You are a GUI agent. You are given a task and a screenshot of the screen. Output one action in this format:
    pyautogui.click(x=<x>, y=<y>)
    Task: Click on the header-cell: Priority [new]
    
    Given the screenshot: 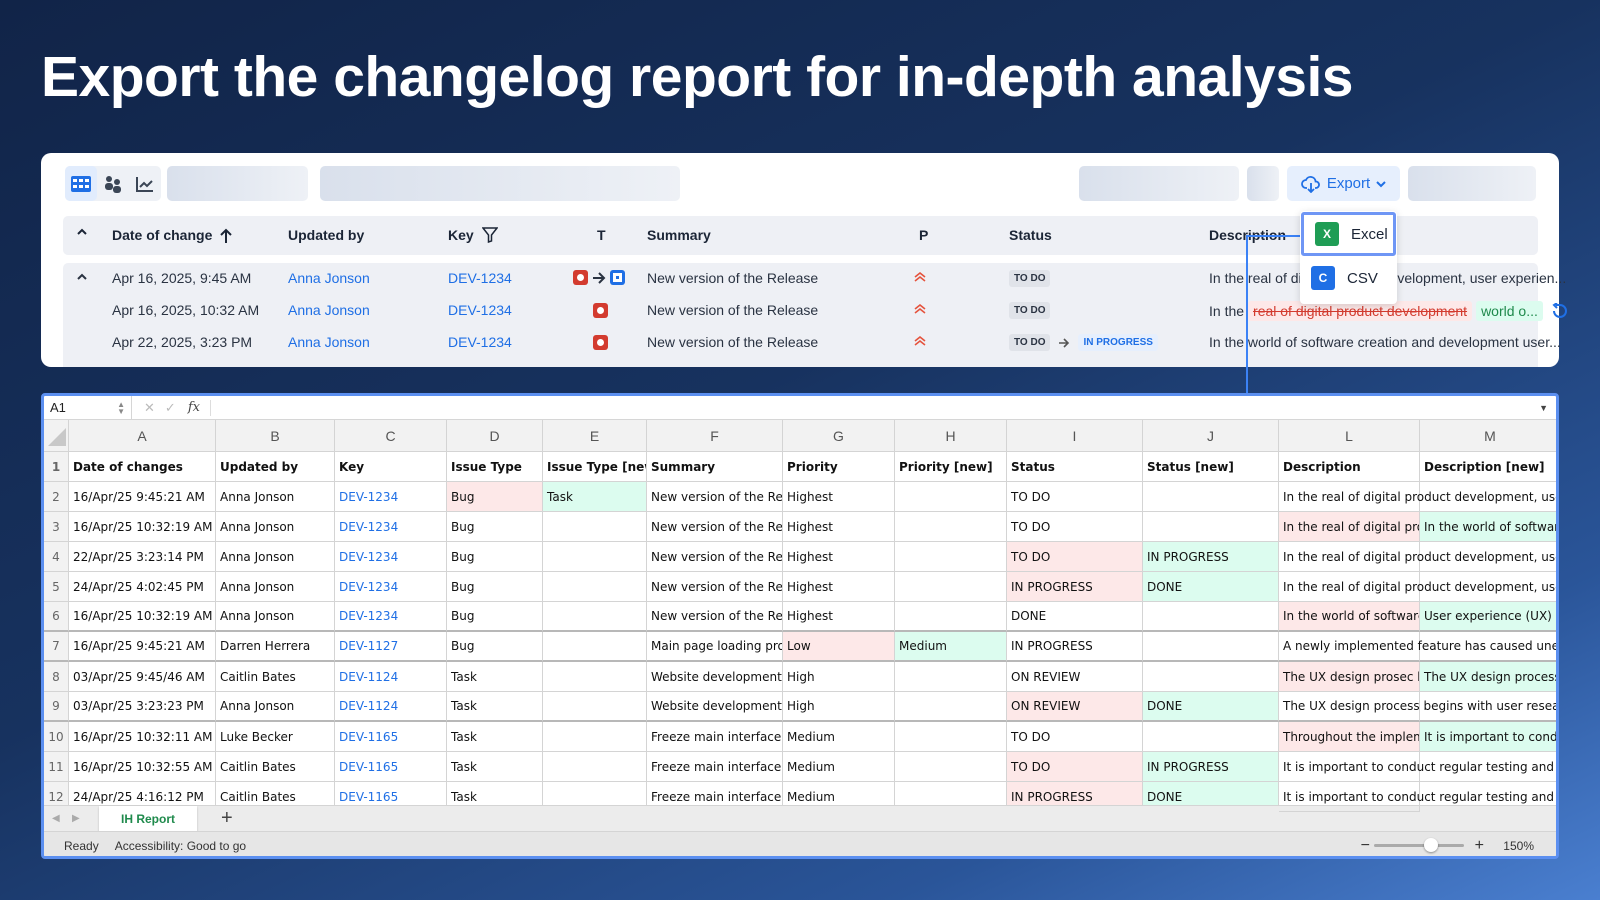 What is the action you would take?
    pyautogui.click(x=951, y=467)
    